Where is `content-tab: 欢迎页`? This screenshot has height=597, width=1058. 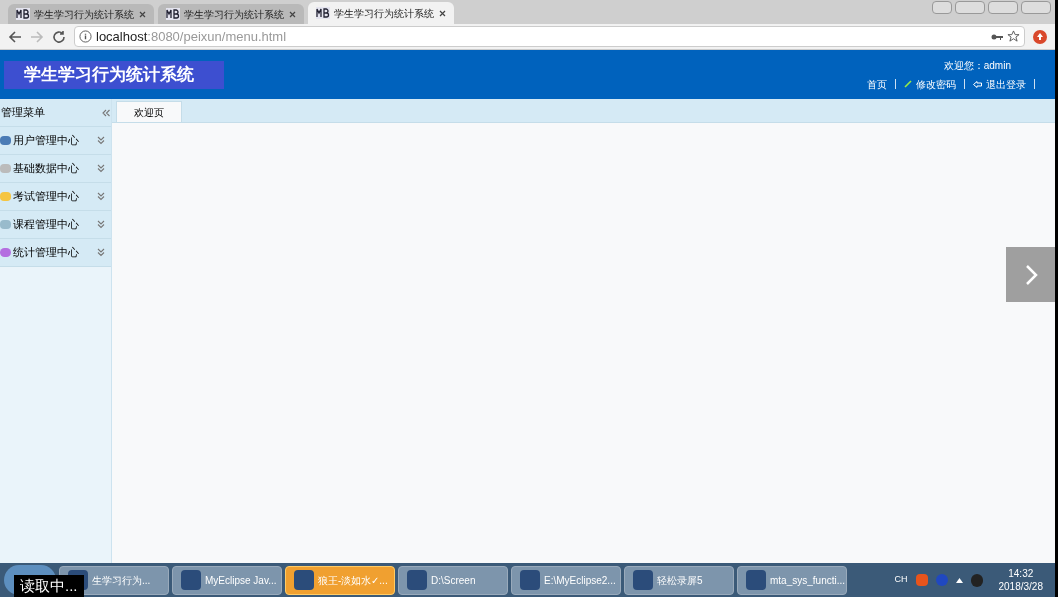 content-tab: 欢迎页 is located at coordinates (149, 111).